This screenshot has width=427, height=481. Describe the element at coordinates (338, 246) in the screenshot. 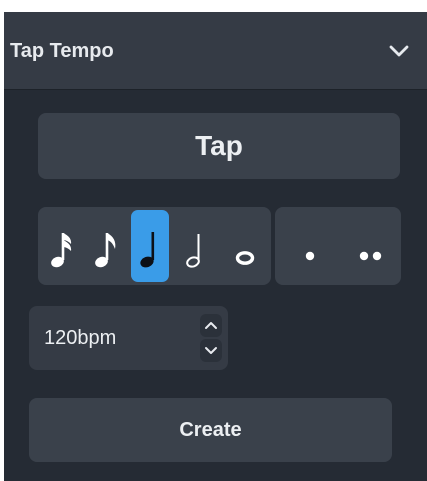

I see `dot-selector` at that location.